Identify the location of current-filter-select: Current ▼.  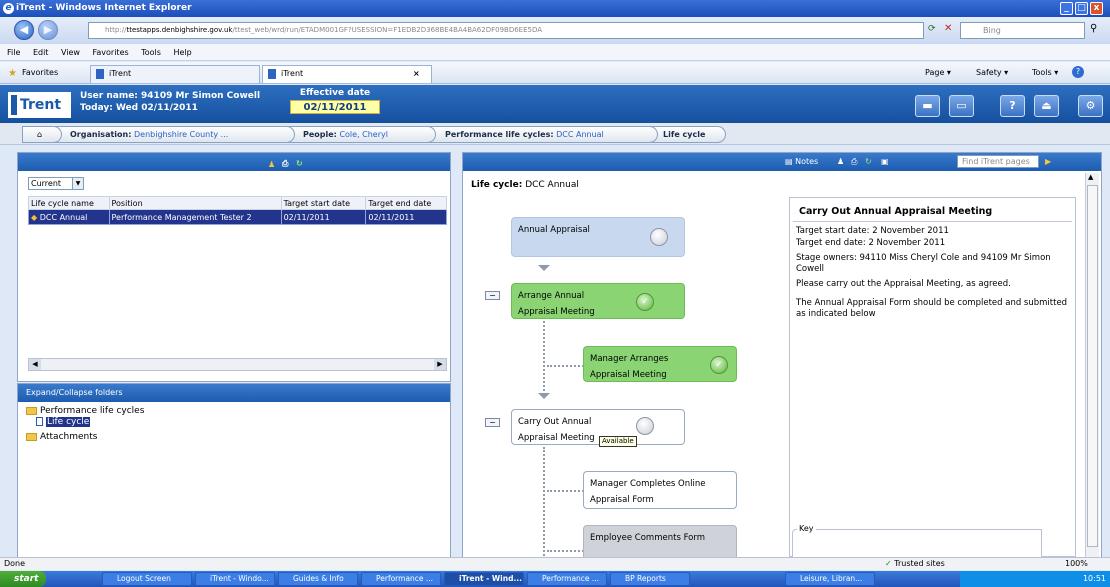
(56, 183).